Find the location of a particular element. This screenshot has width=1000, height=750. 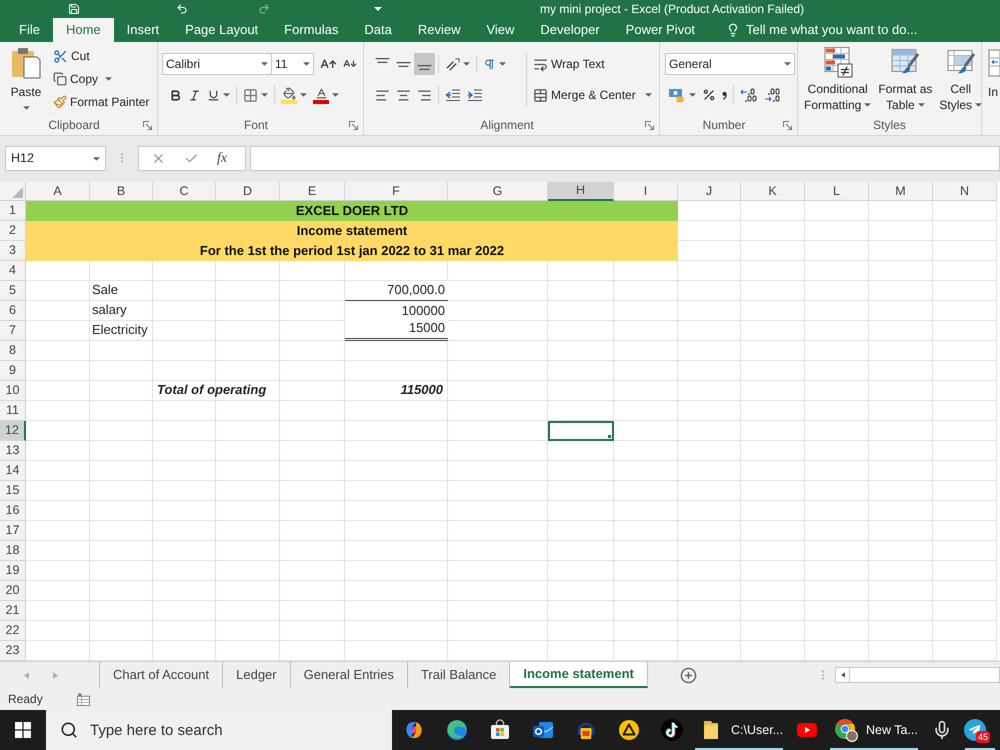

wrap-text-icon is located at coordinates (540, 64).